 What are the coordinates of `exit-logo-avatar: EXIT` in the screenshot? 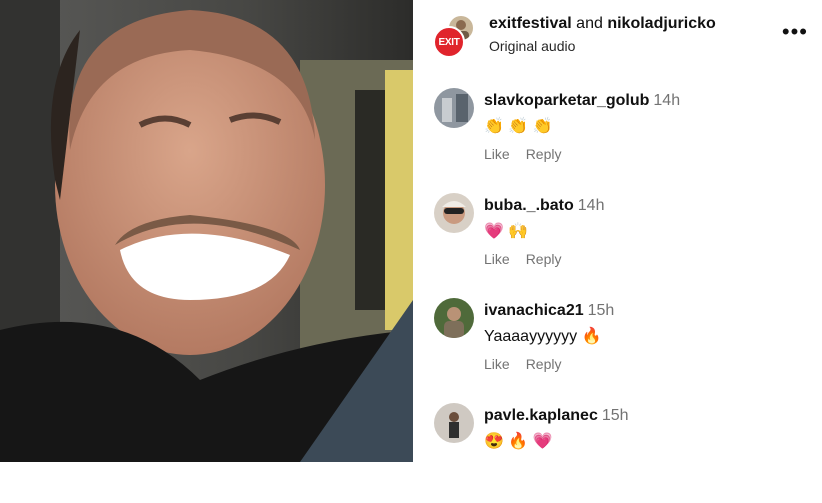 It's located at (449, 42).